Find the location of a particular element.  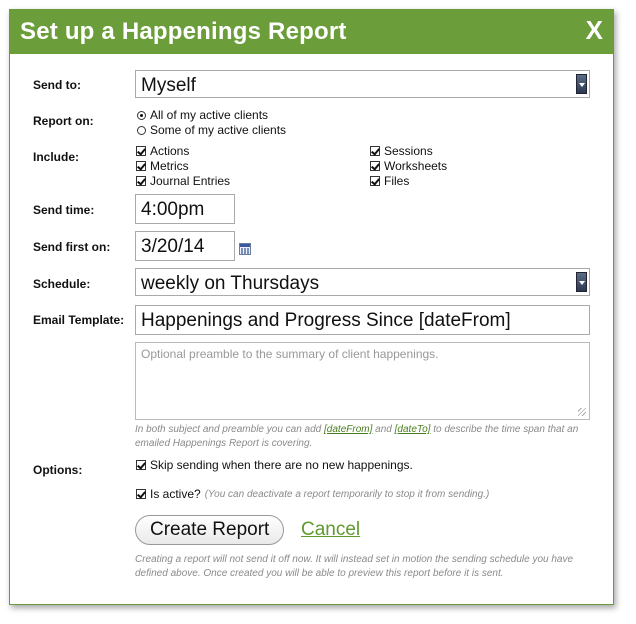

email-template-label: Email Template: is located at coordinates (79, 320).